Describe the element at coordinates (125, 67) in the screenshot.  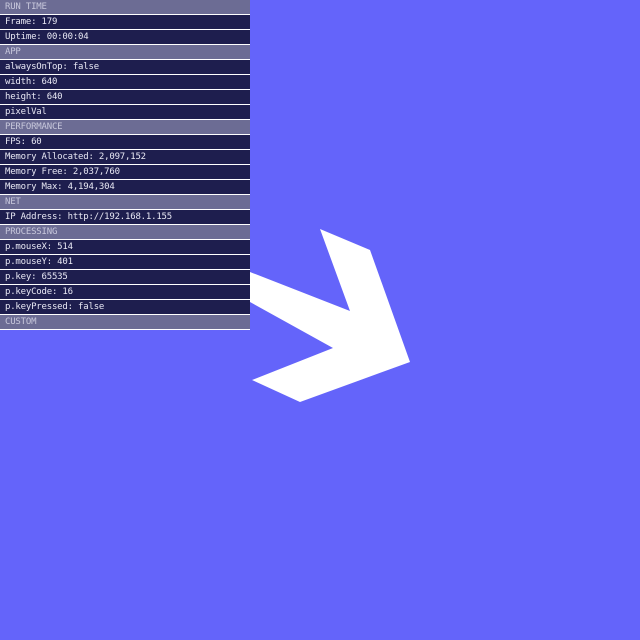
I see `app-always-on-top: alwaysOnTop: false` at that location.